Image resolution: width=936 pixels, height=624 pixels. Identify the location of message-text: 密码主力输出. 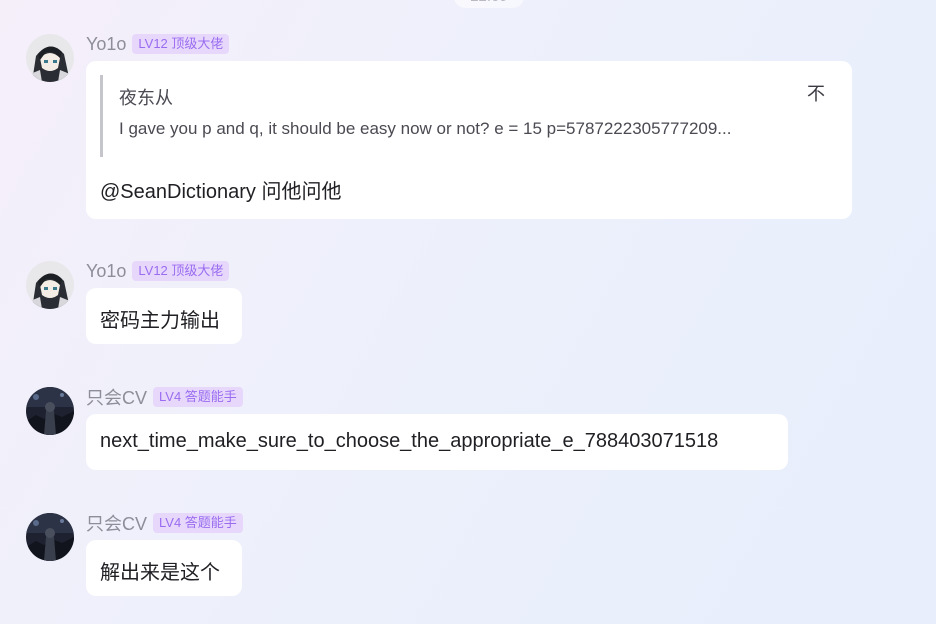
(160, 321).